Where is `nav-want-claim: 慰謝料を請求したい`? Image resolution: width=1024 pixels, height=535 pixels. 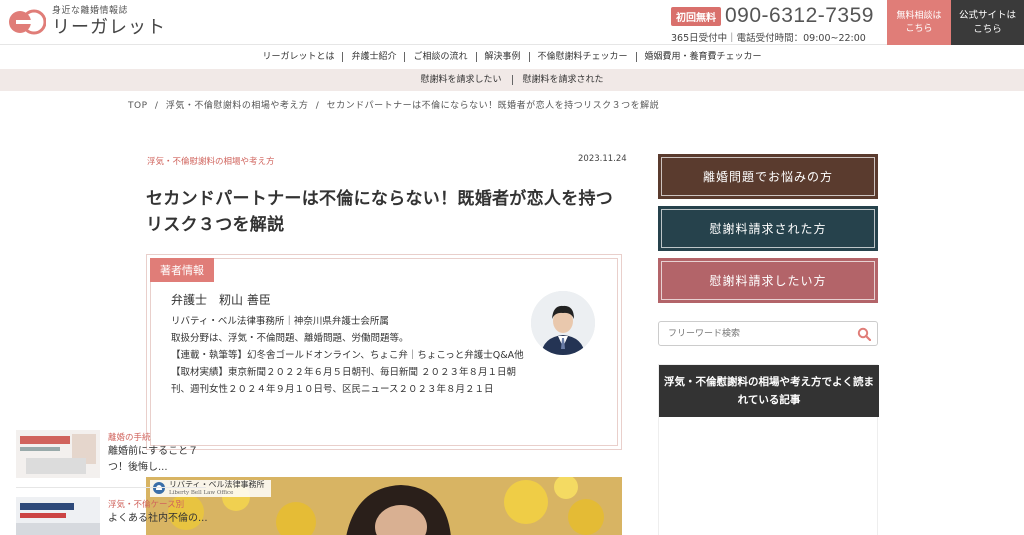
nav-want-claim: 慰謝料を請求したい is located at coordinates (461, 80).